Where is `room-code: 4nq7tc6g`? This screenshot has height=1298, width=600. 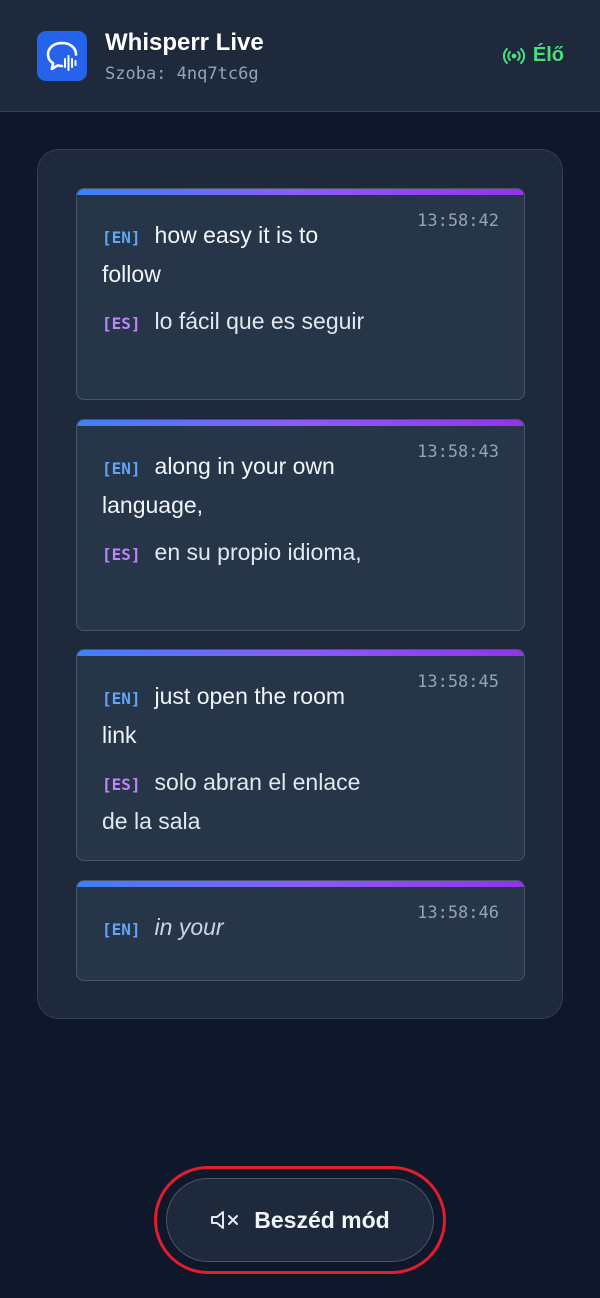
room-code: 4nq7tc6g is located at coordinates (217, 74).